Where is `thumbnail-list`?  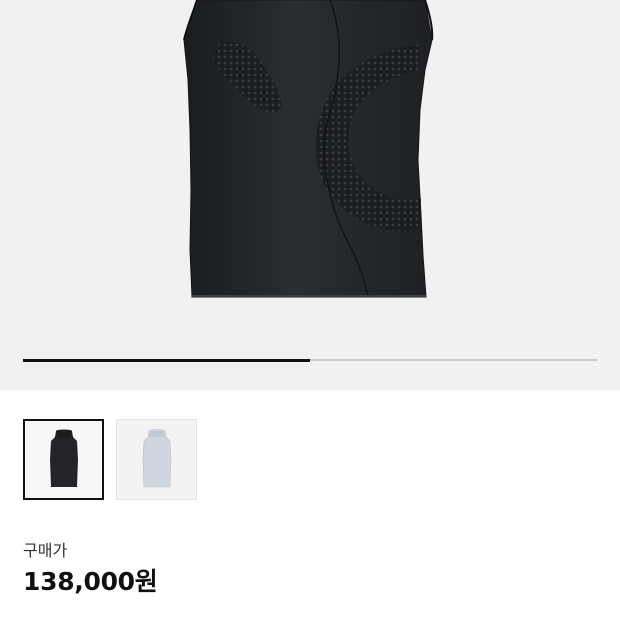
thumbnail-list is located at coordinates (110, 459).